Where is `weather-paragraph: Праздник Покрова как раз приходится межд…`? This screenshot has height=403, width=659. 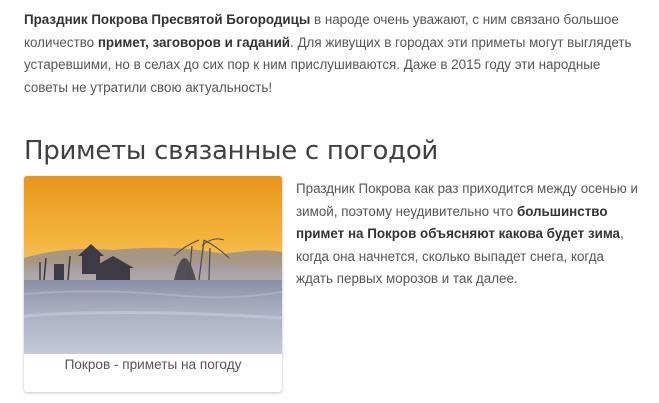 weather-paragraph: Праздник Покрова как раз приходится межд… is located at coordinates (468, 234).